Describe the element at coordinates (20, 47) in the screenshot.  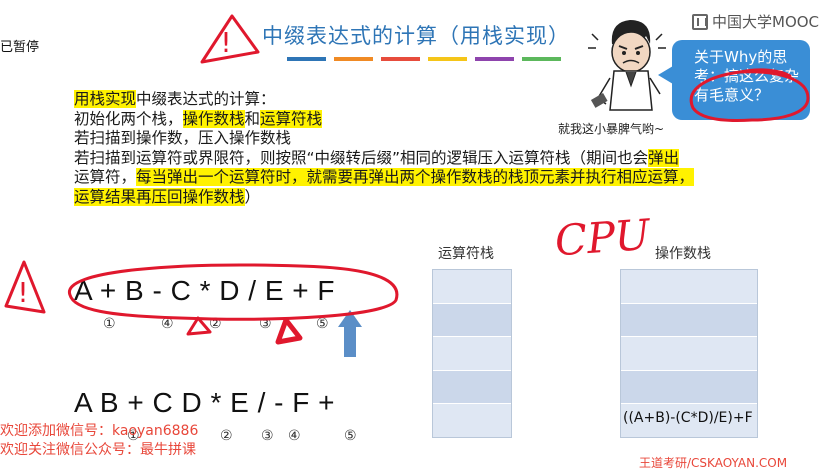
I see `paused-status-label: 已暂停` at that location.